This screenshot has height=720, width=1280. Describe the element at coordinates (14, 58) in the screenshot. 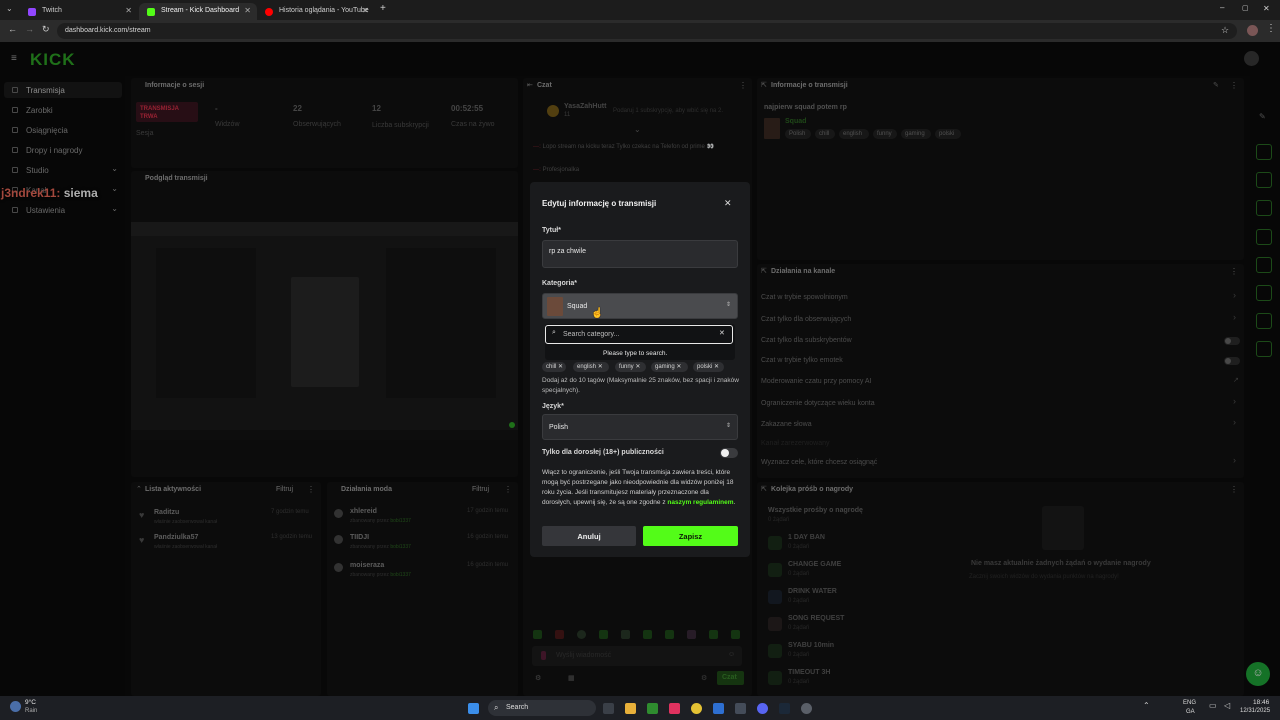

I see `hamburger-menu-icon: ≡` at that location.